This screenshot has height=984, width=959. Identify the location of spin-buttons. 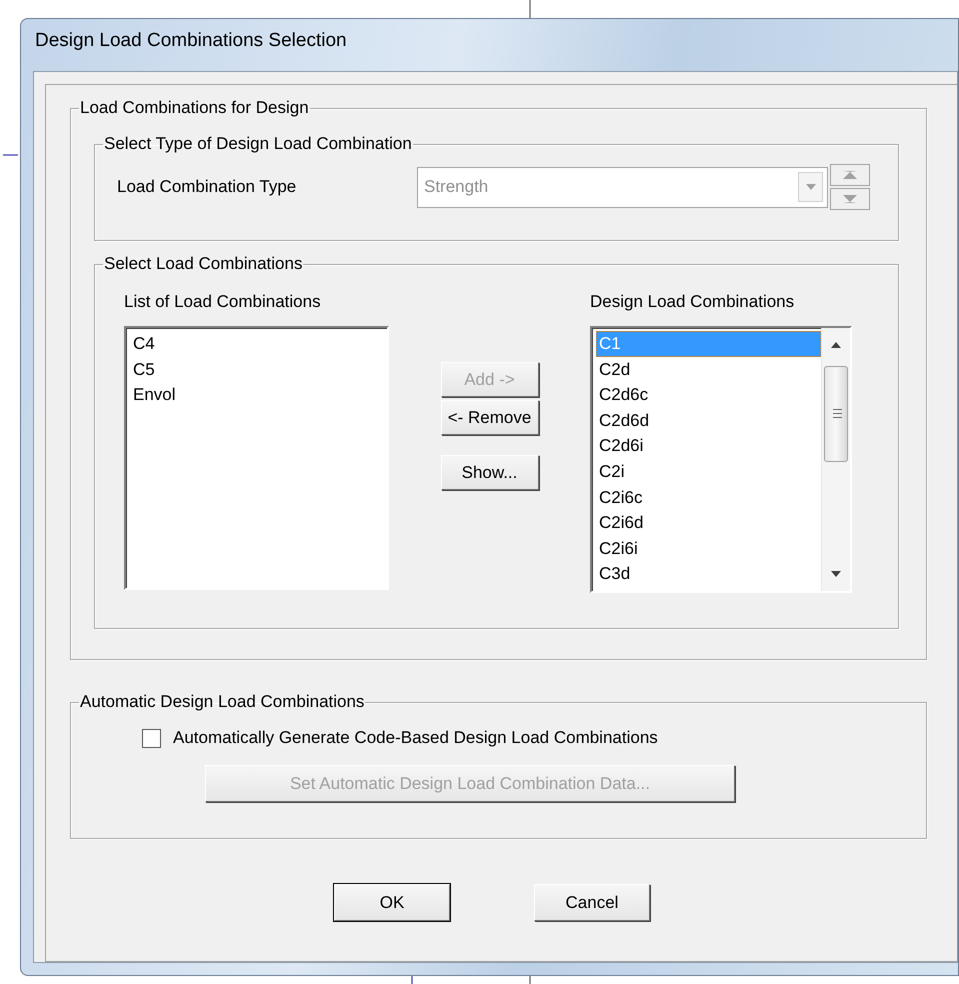
(850, 187).